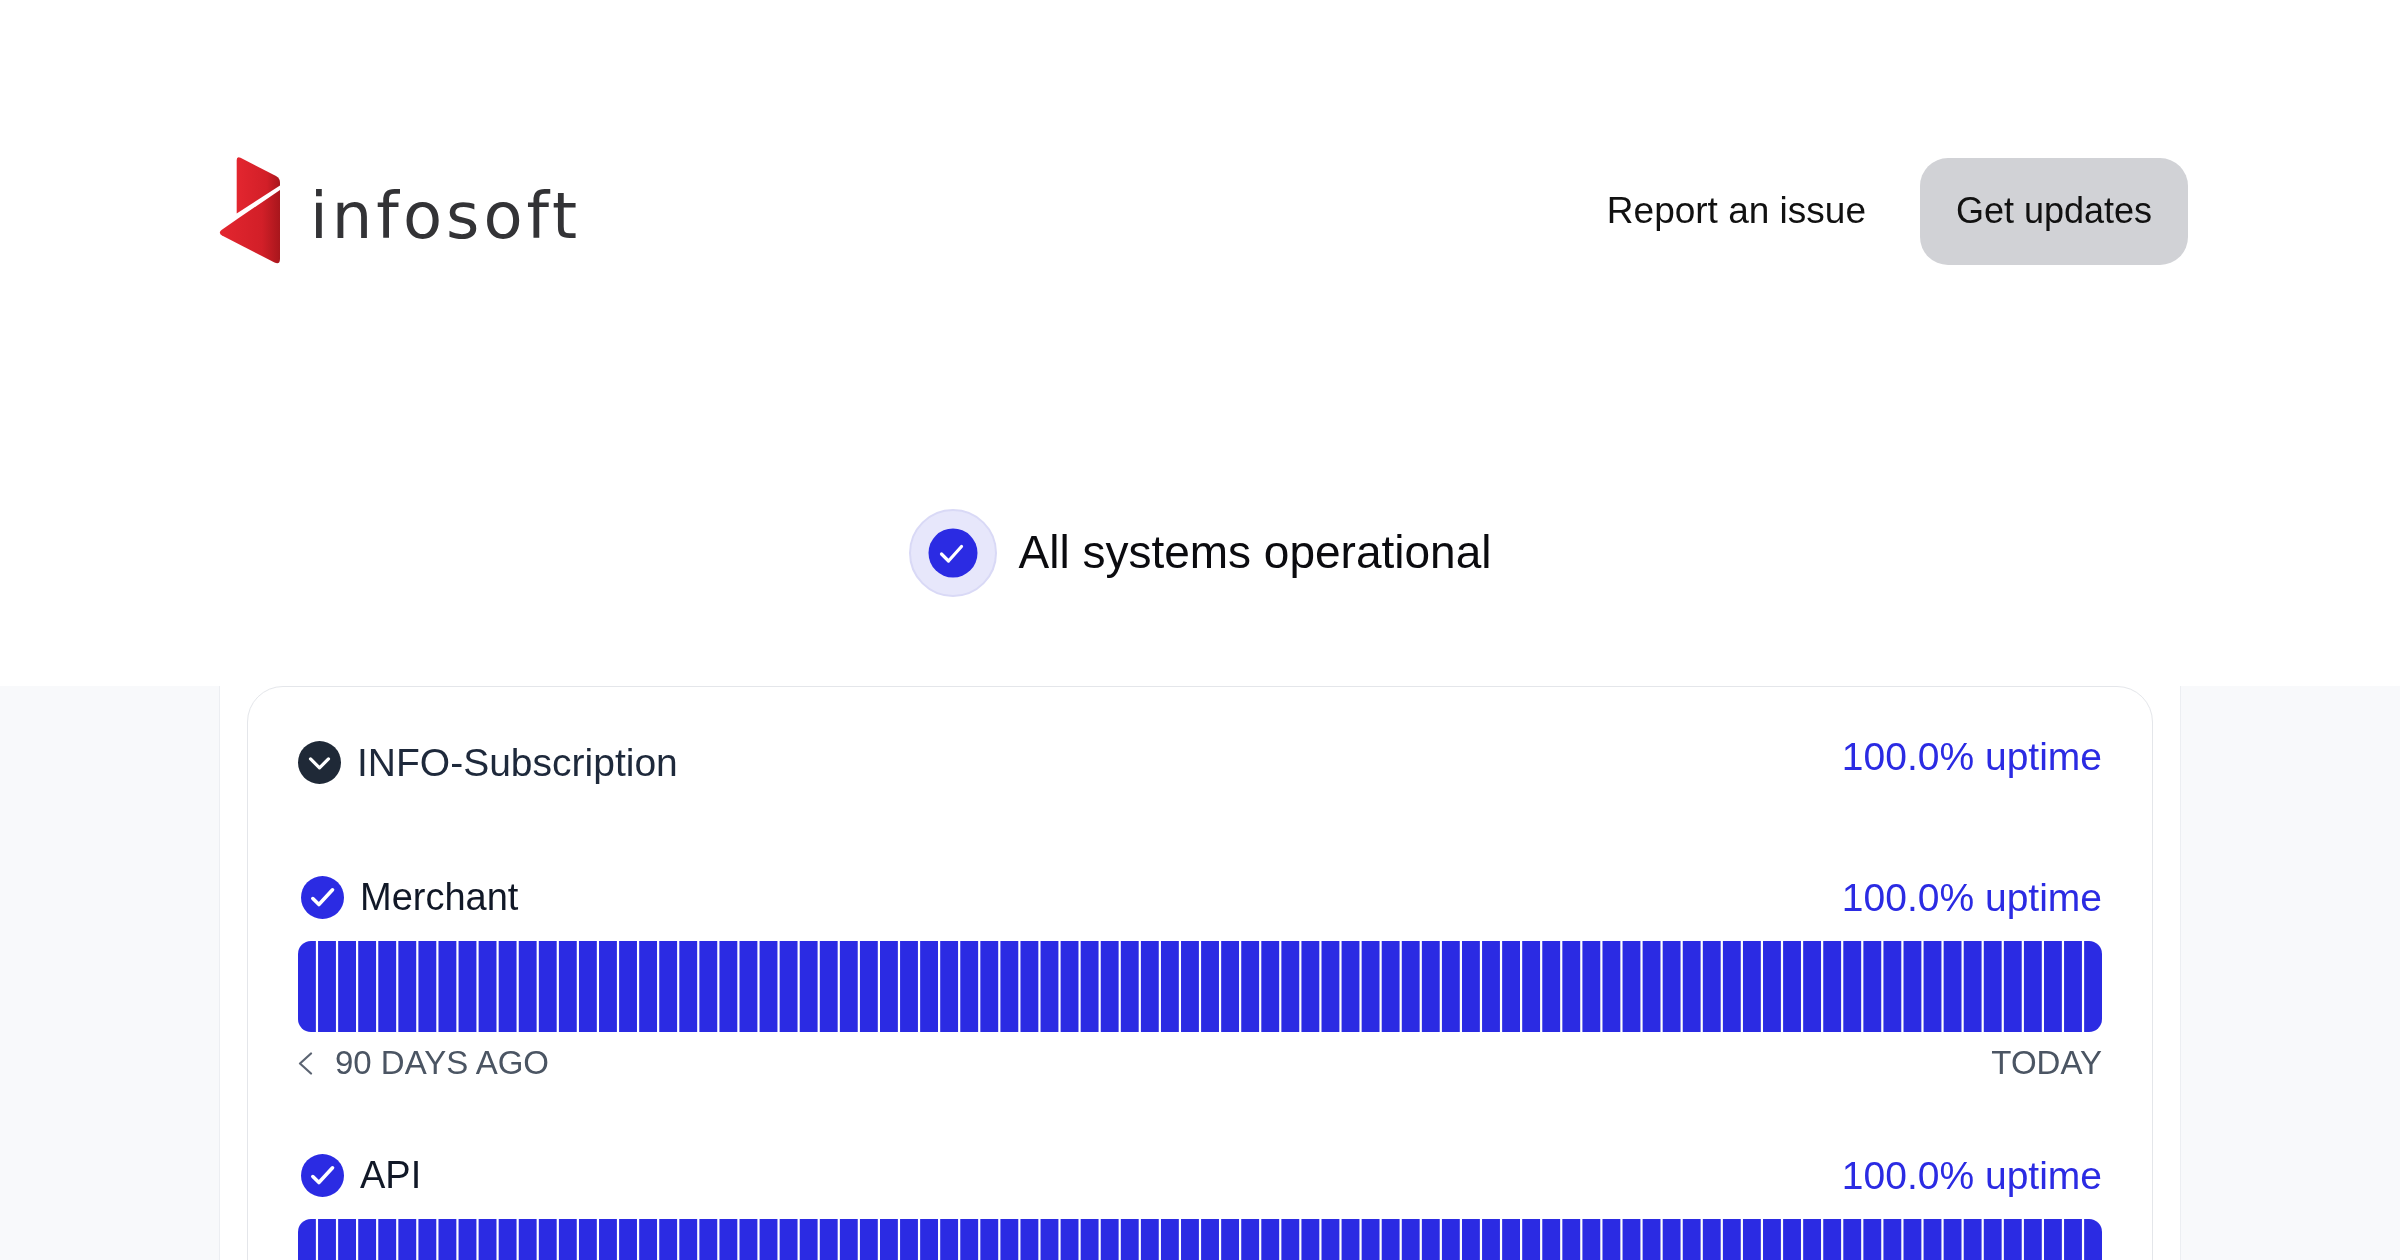 The height and width of the screenshot is (1260, 2400). What do you see at coordinates (517, 762) in the screenshot?
I see `group-title: INFO-Subscription` at bounding box center [517, 762].